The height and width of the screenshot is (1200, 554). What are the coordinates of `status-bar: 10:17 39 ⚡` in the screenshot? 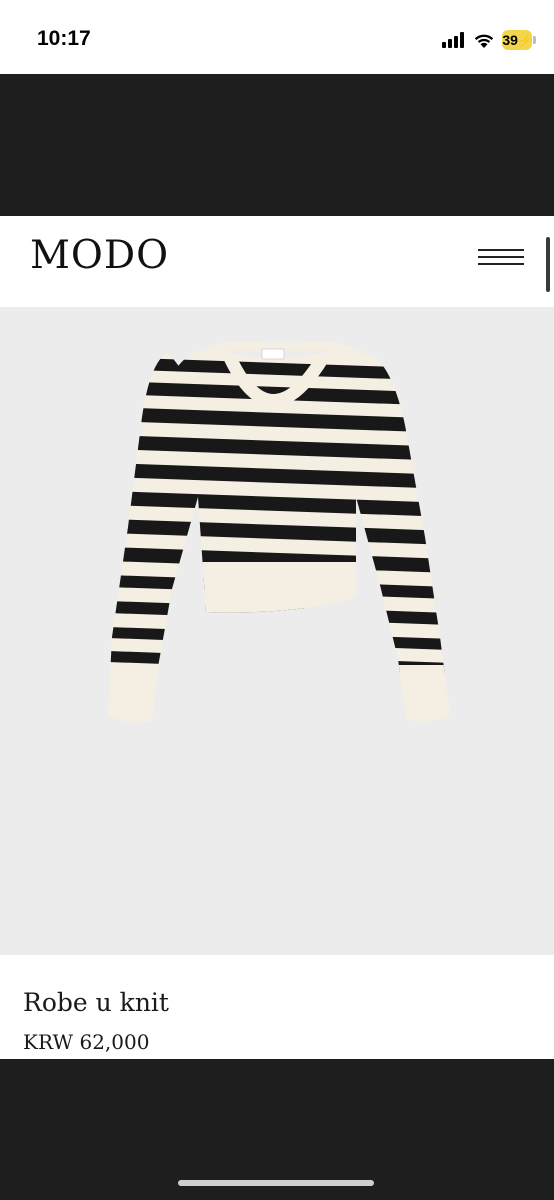 It's located at (277, 37).